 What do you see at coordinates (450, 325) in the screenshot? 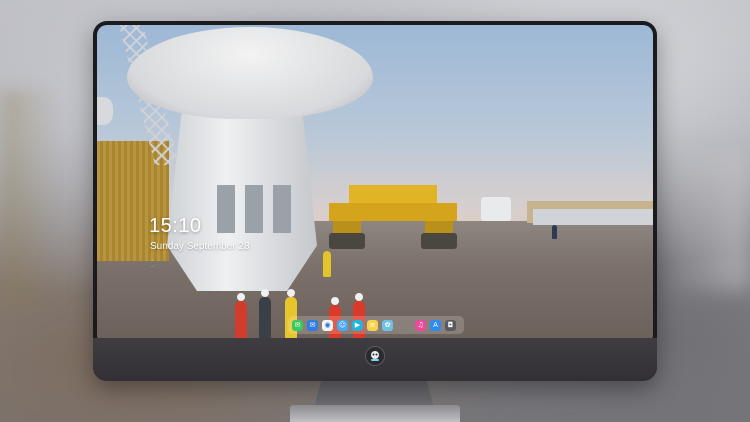
I see `camera-icon: ◘` at bounding box center [450, 325].